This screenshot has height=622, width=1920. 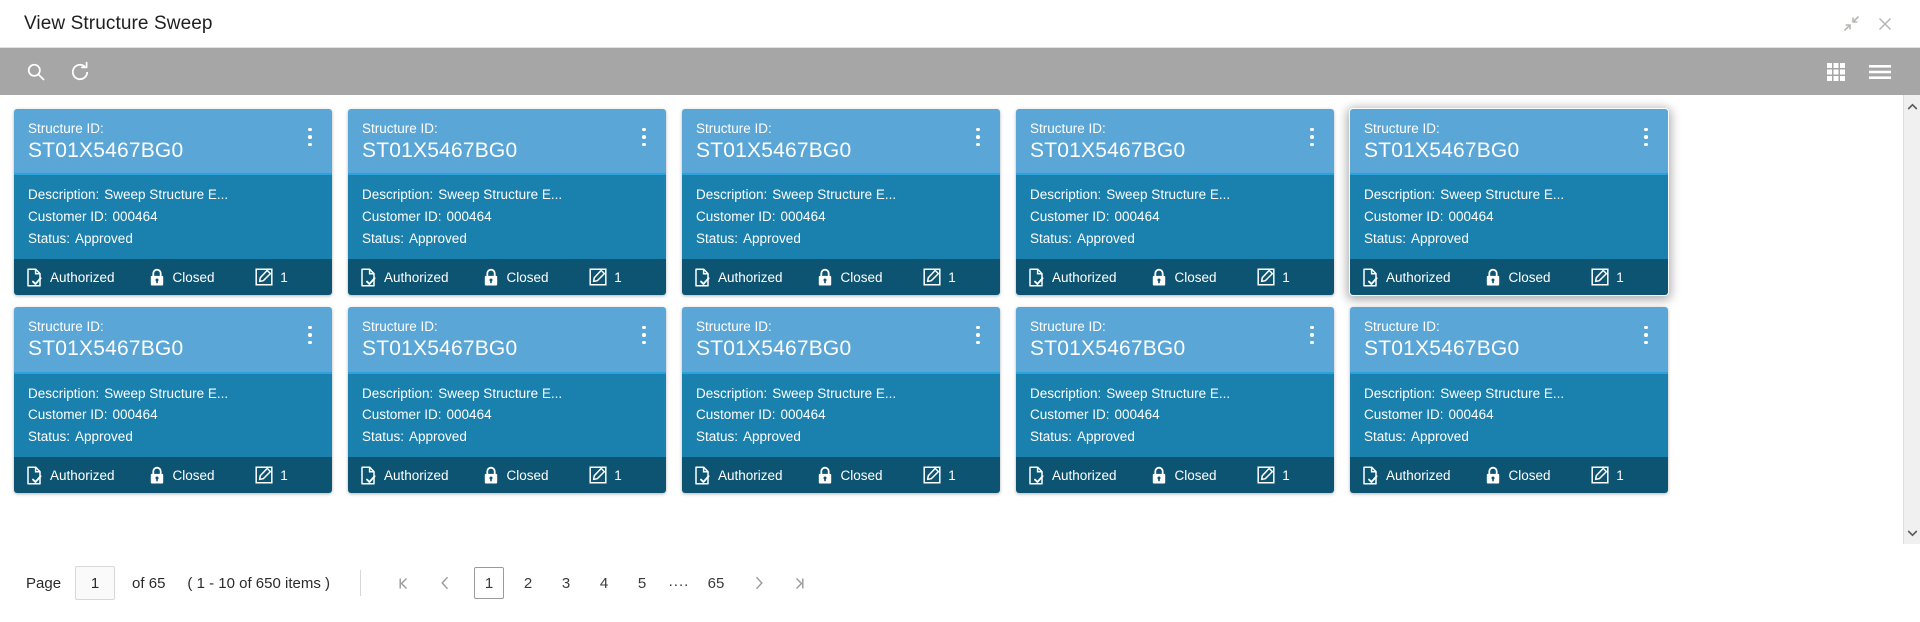 I want to click on list-view-icon, so click(x=1880, y=72).